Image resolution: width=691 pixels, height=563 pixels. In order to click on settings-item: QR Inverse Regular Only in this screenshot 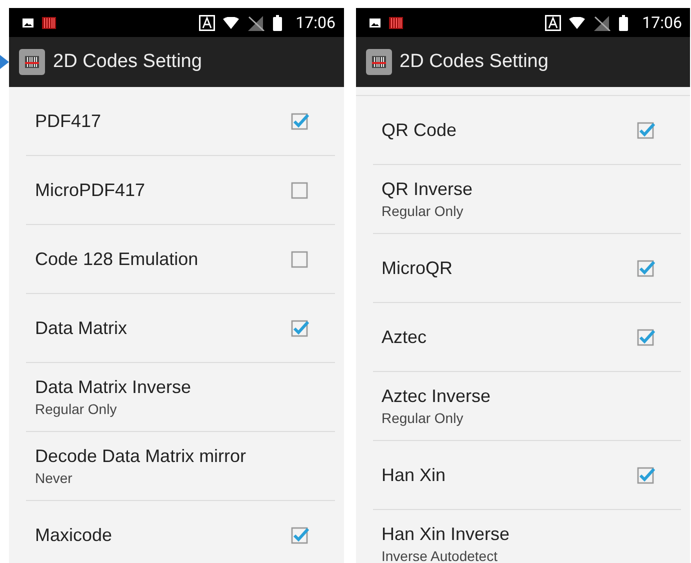, I will do `click(526, 199)`.